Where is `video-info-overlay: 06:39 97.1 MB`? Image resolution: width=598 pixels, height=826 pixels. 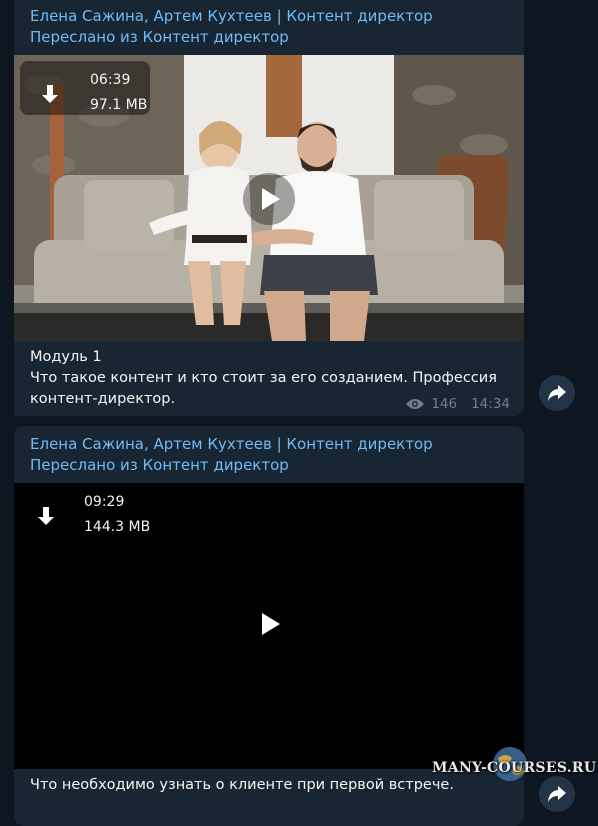
video-info-overlay: 06:39 97.1 MB is located at coordinates (85, 88).